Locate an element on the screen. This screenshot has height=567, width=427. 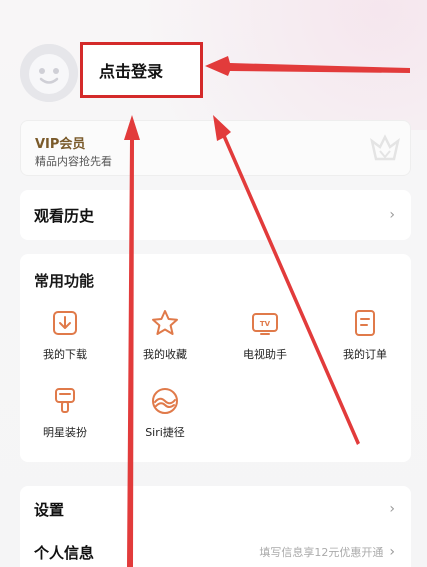
avatar is located at coordinates (49, 73).